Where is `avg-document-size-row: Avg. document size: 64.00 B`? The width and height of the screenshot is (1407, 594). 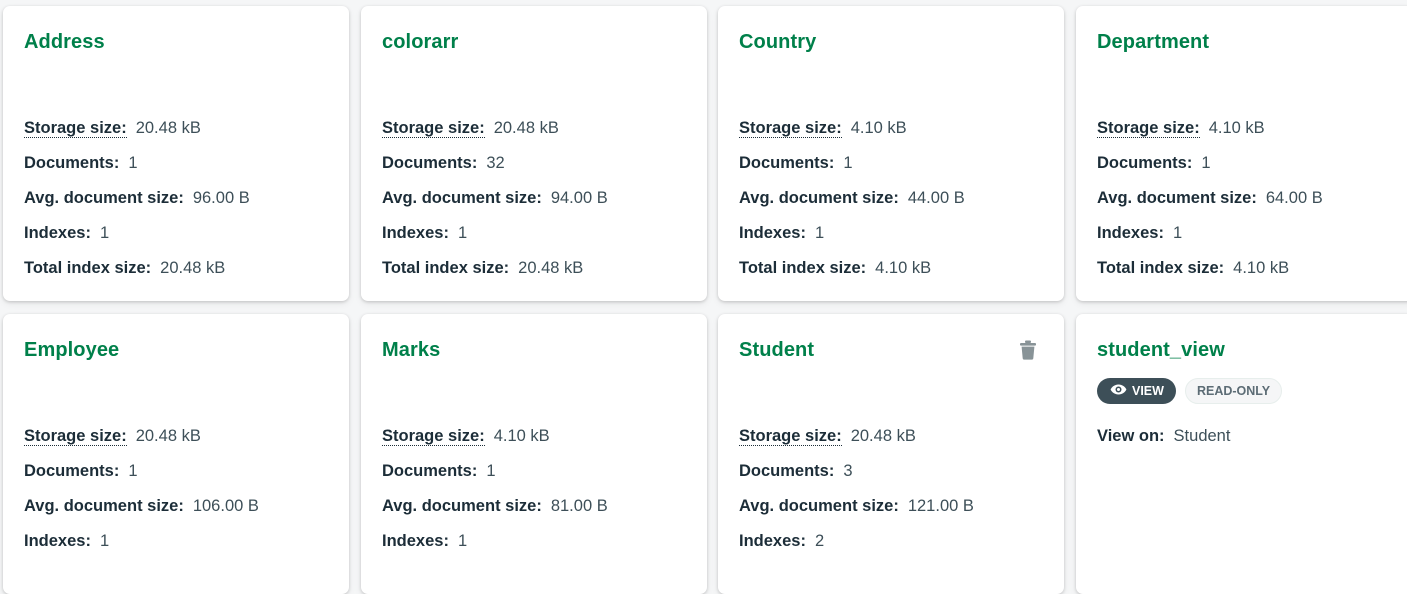 avg-document-size-row: Avg. document size: 64.00 B is located at coordinates (1251, 203).